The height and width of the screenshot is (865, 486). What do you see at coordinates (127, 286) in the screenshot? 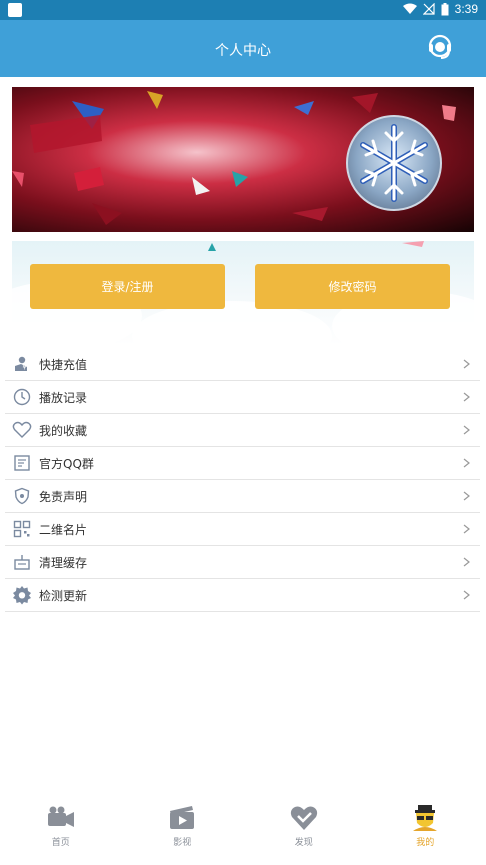
I see `login-register-button: 登录/注册` at bounding box center [127, 286].